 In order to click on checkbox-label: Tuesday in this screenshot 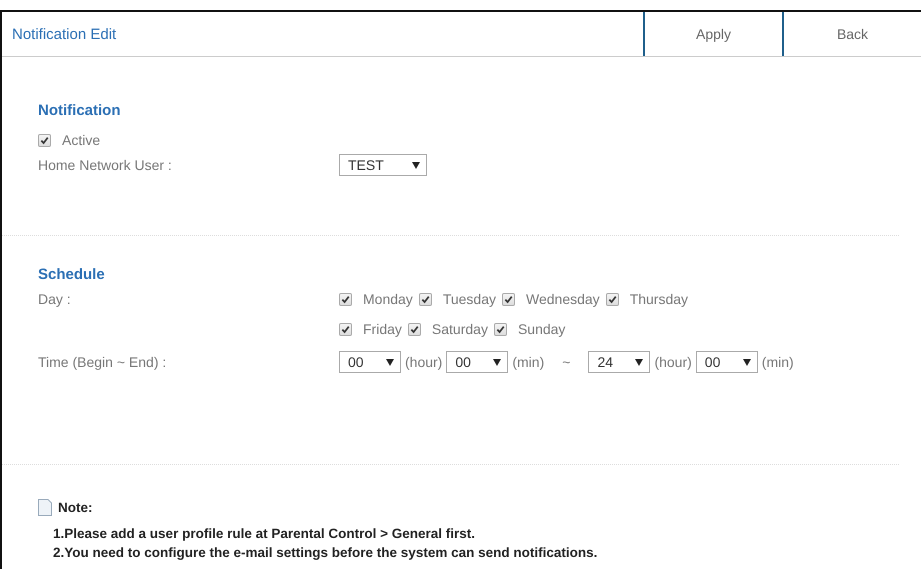, I will do `click(469, 299)`.